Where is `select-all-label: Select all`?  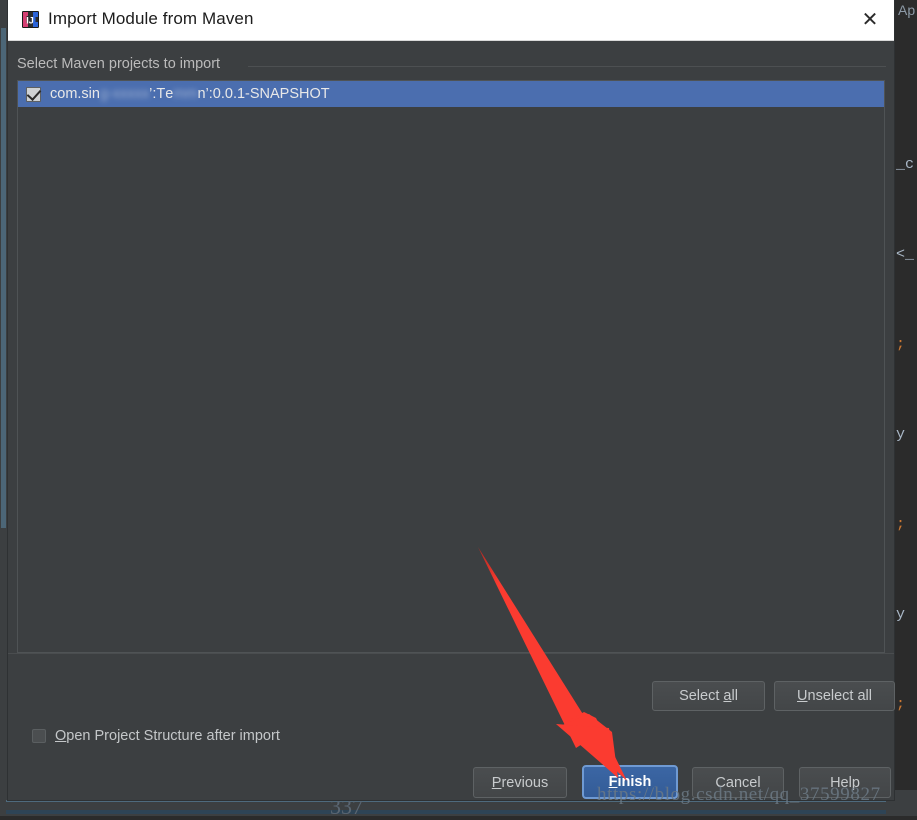 select-all-label: Select all is located at coordinates (708, 696).